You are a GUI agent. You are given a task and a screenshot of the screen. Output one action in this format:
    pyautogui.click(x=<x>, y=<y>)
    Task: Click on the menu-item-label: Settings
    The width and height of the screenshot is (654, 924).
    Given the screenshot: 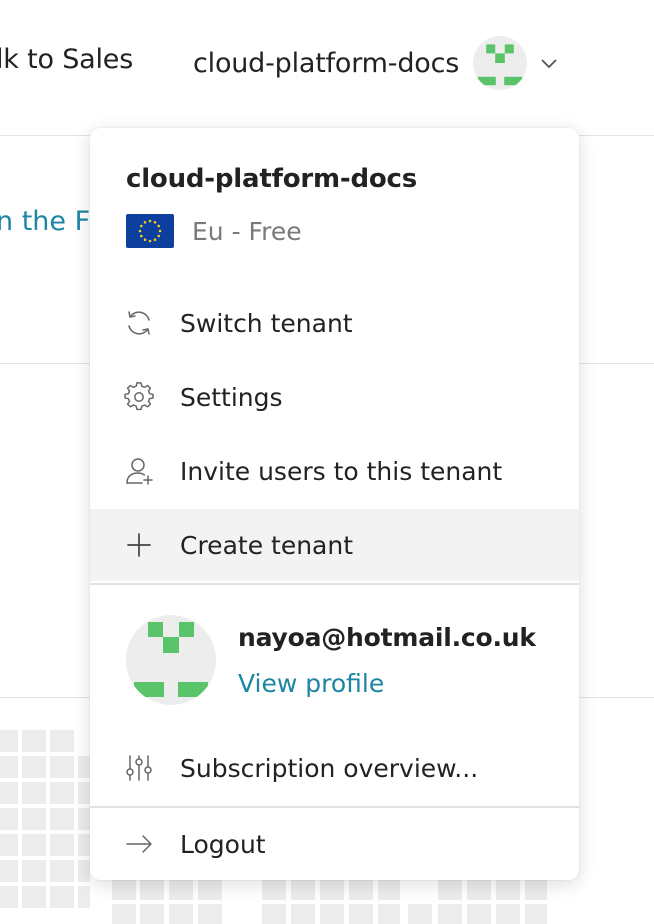 What is the action you would take?
    pyautogui.click(x=231, y=397)
    